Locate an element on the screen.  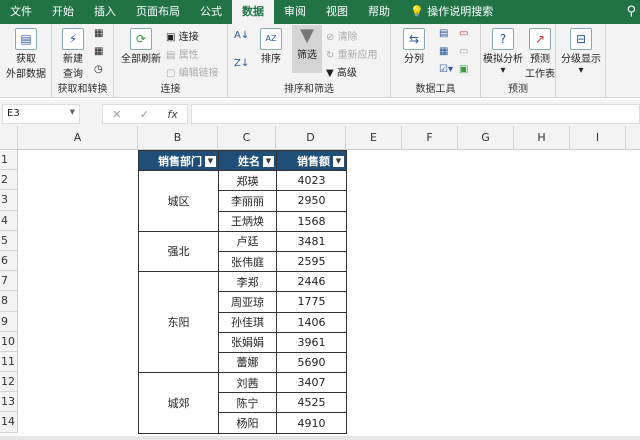
sheet-scrollbar is located at coordinates (320, 438).